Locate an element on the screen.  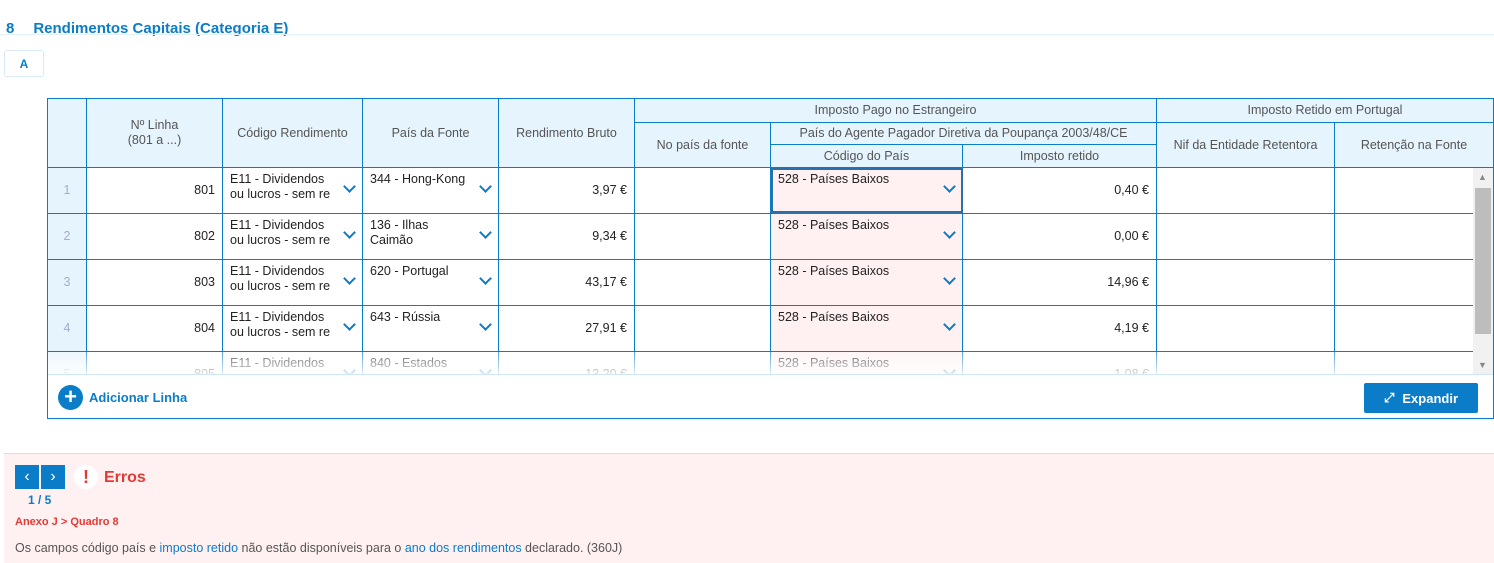
cell-linha: 802 is located at coordinates (155, 236).